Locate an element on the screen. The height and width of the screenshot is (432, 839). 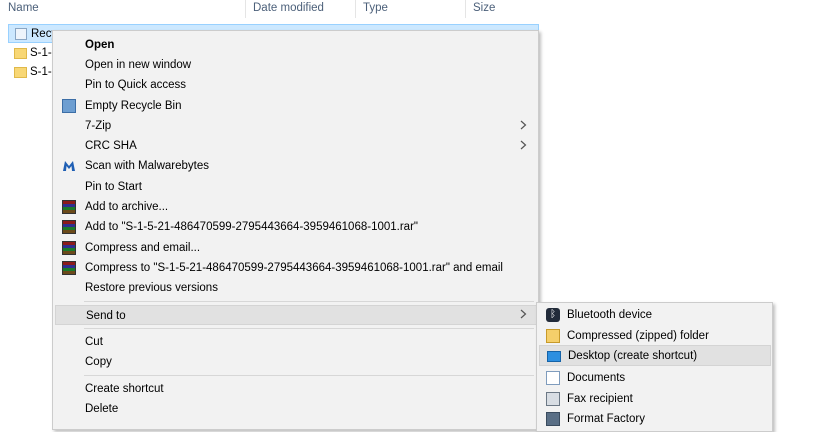
menu-item-label: Restore previous versions is located at coordinates (151, 288).